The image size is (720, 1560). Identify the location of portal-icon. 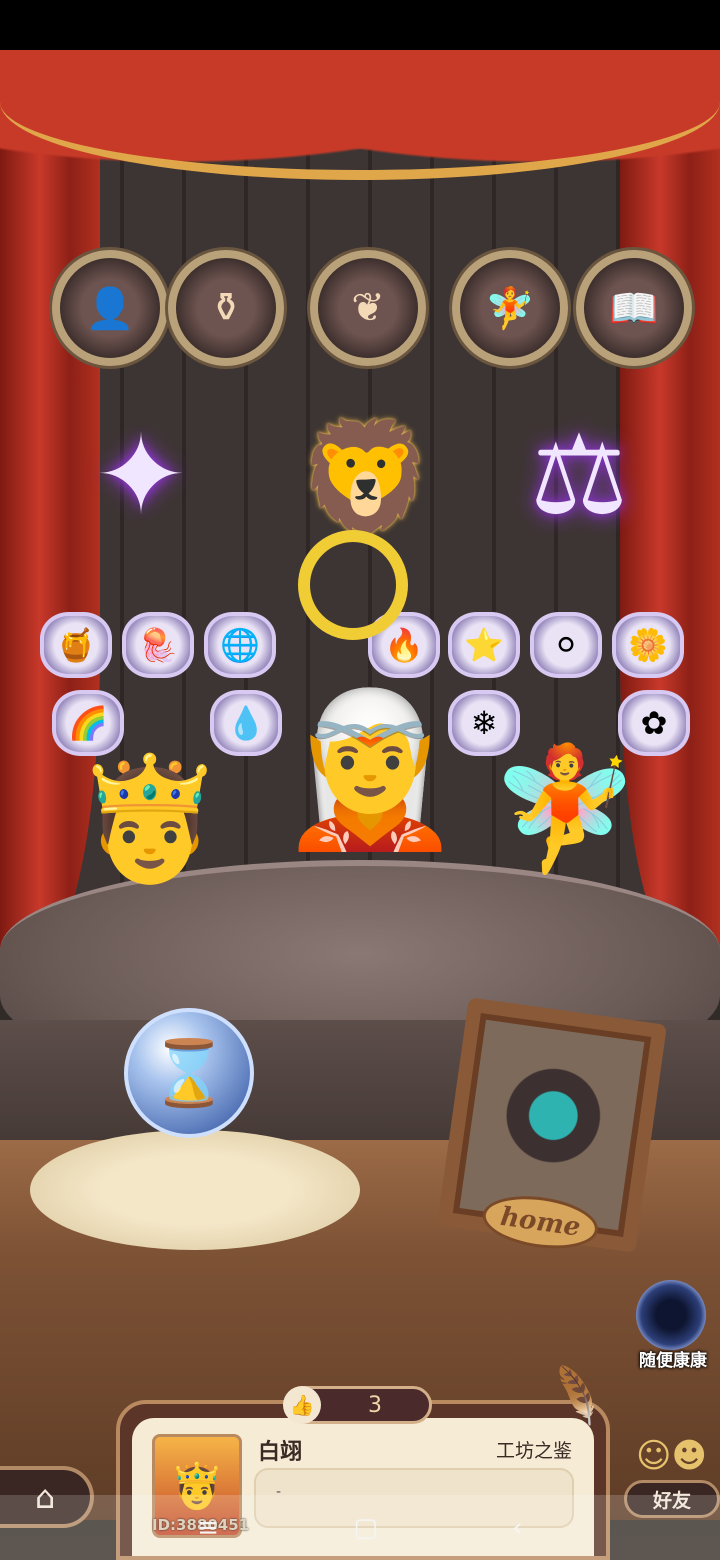
(671, 1315).